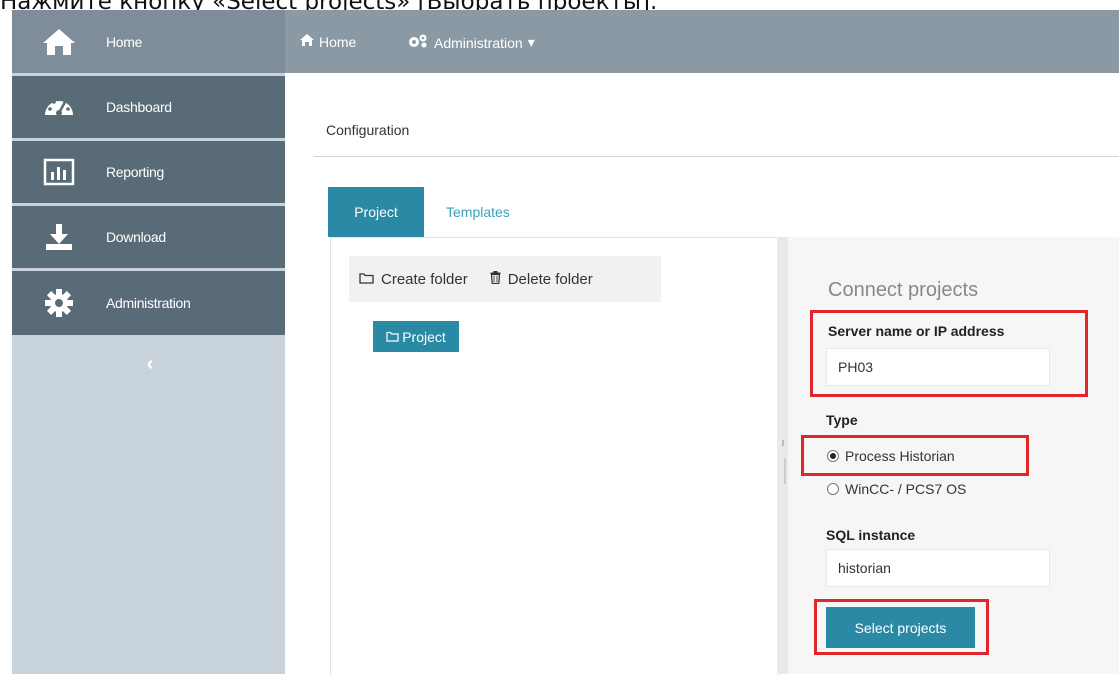  Describe the element at coordinates (139, 107) in the screenshot. I see `sidebar-item-label: Dashboard` at that location.